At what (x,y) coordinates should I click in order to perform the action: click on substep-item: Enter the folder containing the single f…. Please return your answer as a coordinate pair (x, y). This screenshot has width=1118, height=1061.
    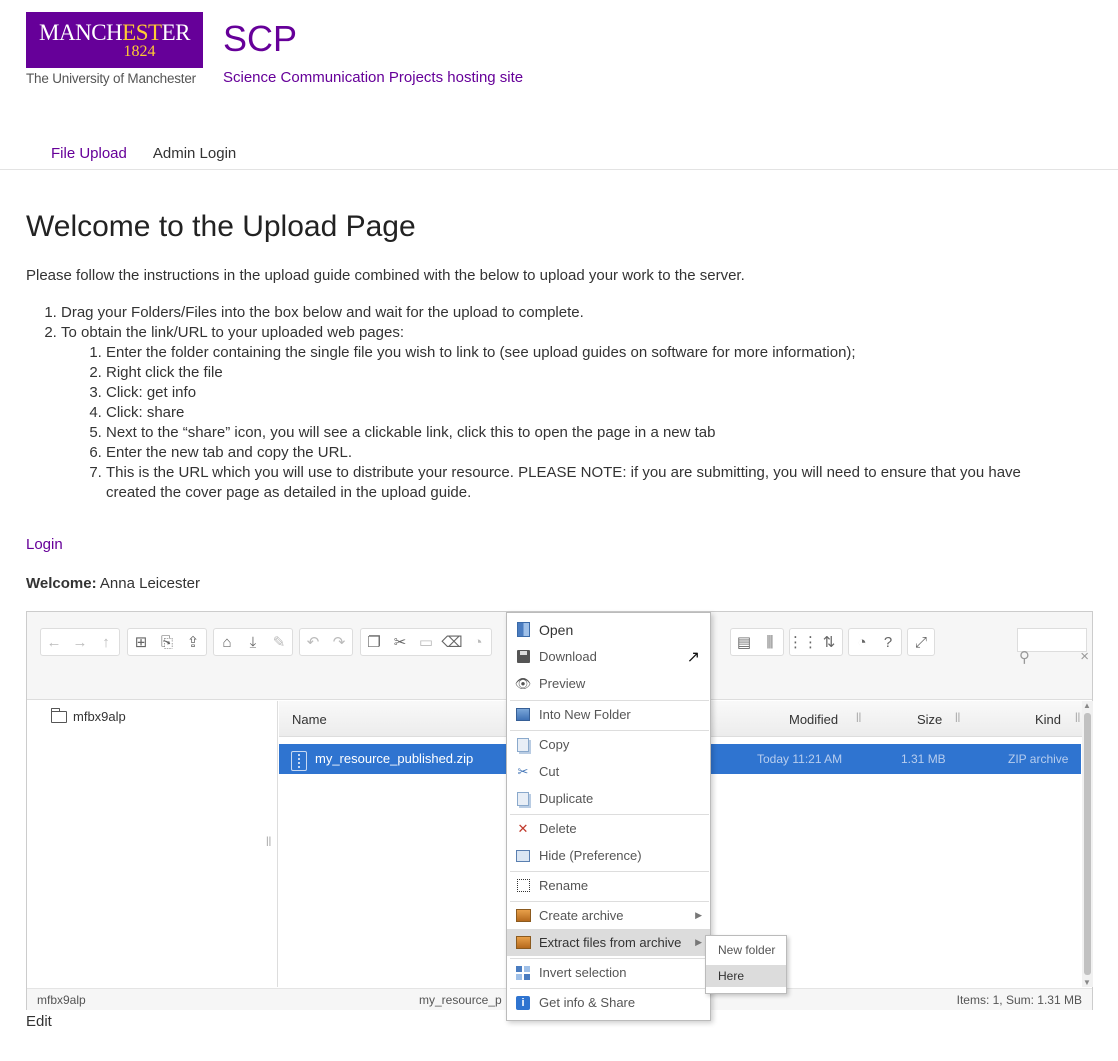
    Looking at the image, I should click on (586, 353).